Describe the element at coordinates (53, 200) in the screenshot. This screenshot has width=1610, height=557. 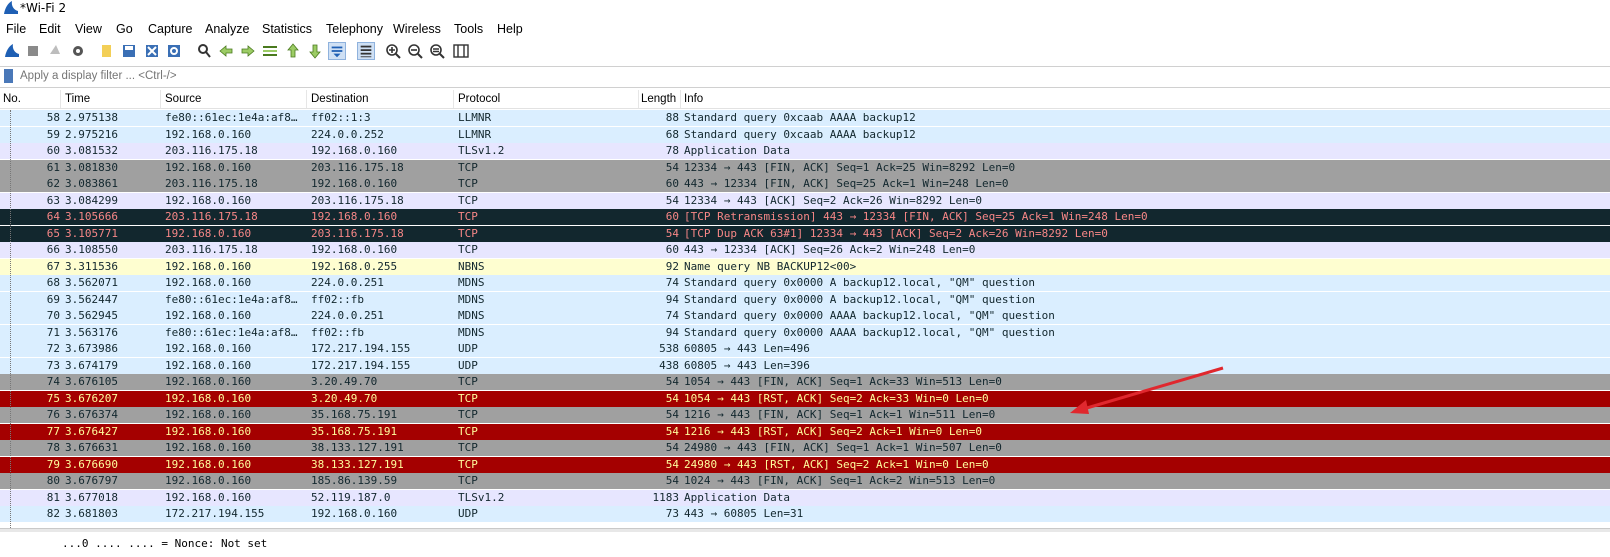
I see `packet-number: 63` at that location.